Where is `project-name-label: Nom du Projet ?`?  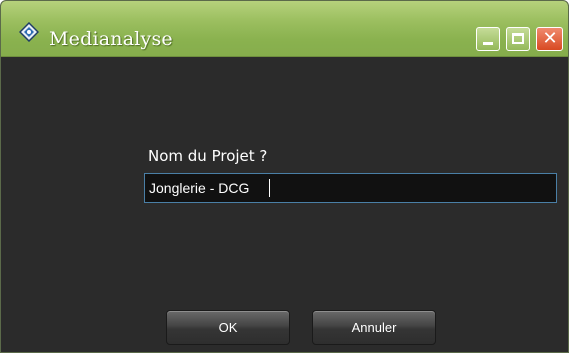 project-name-label: Nom du Projet ? is located at coordinates (208, 156).